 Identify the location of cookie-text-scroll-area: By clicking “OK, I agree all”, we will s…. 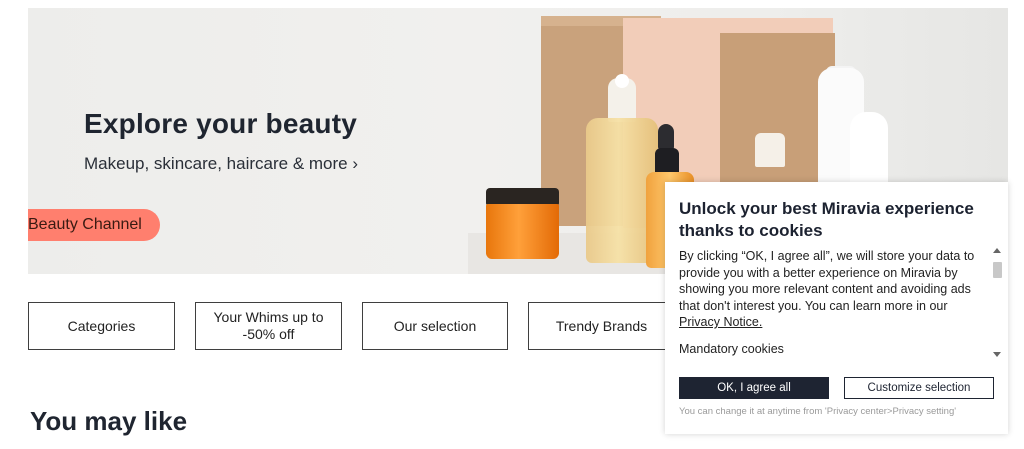
(832, 305).